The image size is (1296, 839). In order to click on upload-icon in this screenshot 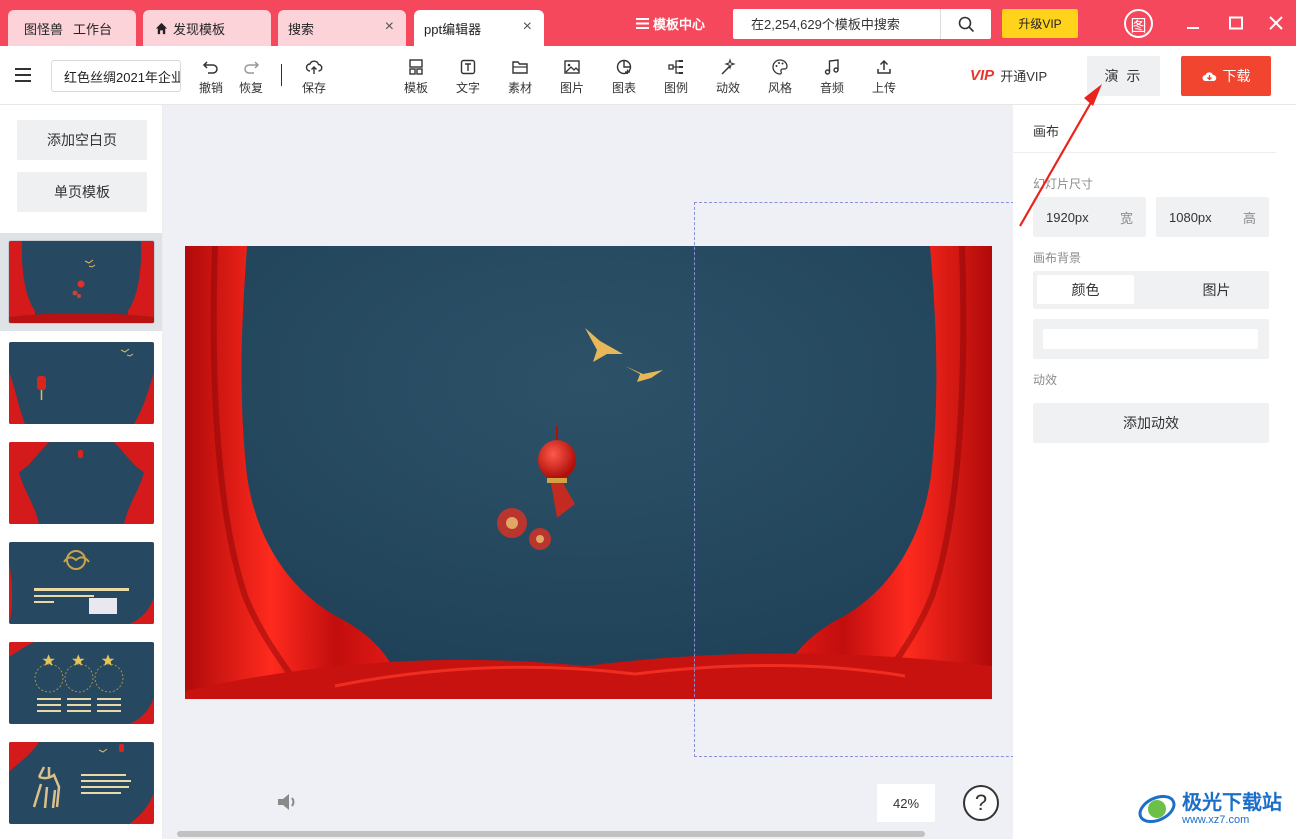, I will do `click(884, 66)`.